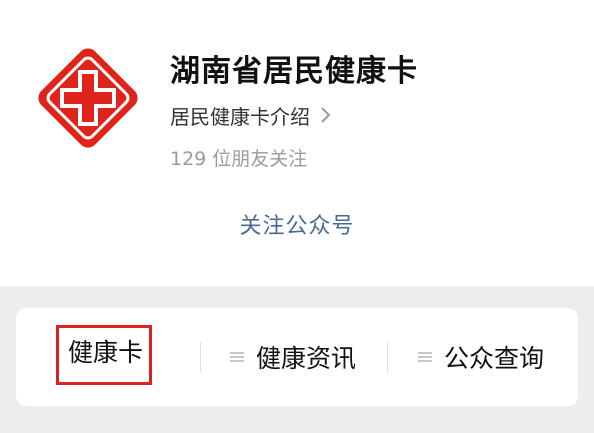 Image resolution: width=594 pixels, height=433 pixels. Describe the element at coordinates (297, 224) in the screenshot. I see `follow-account-button: 关注公众号` at that location.